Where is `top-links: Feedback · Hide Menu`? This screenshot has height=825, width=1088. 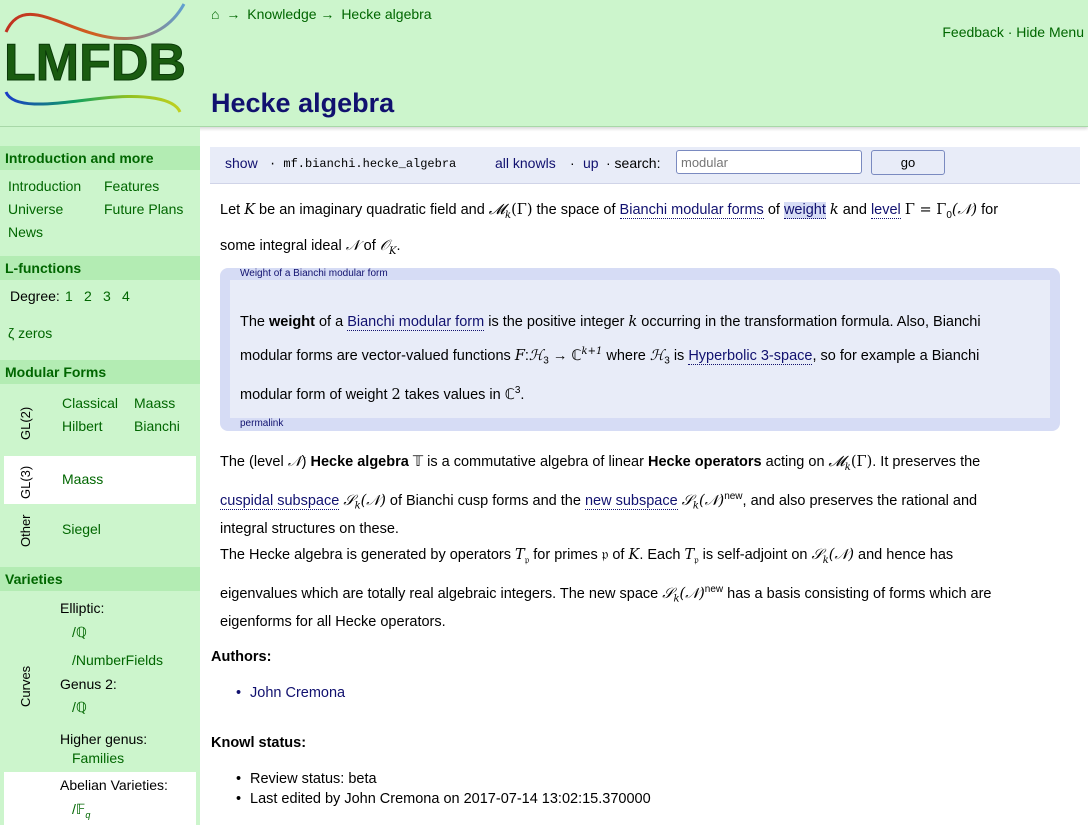 top-links: Feedback · Hide Menu is located at coordinates (1013, 32).